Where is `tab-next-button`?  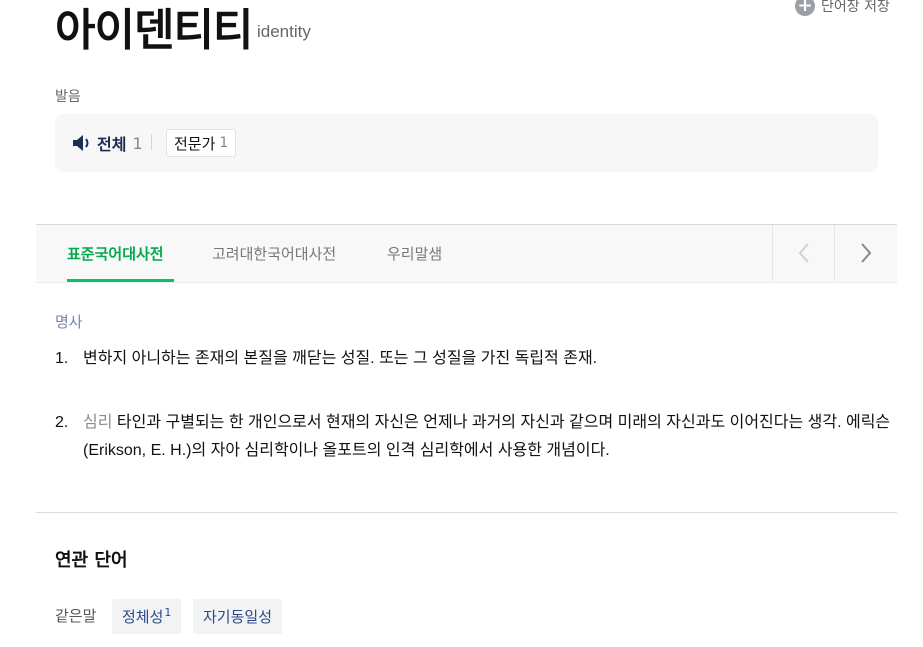
tab-next-button is located at coordinates (865, 253).